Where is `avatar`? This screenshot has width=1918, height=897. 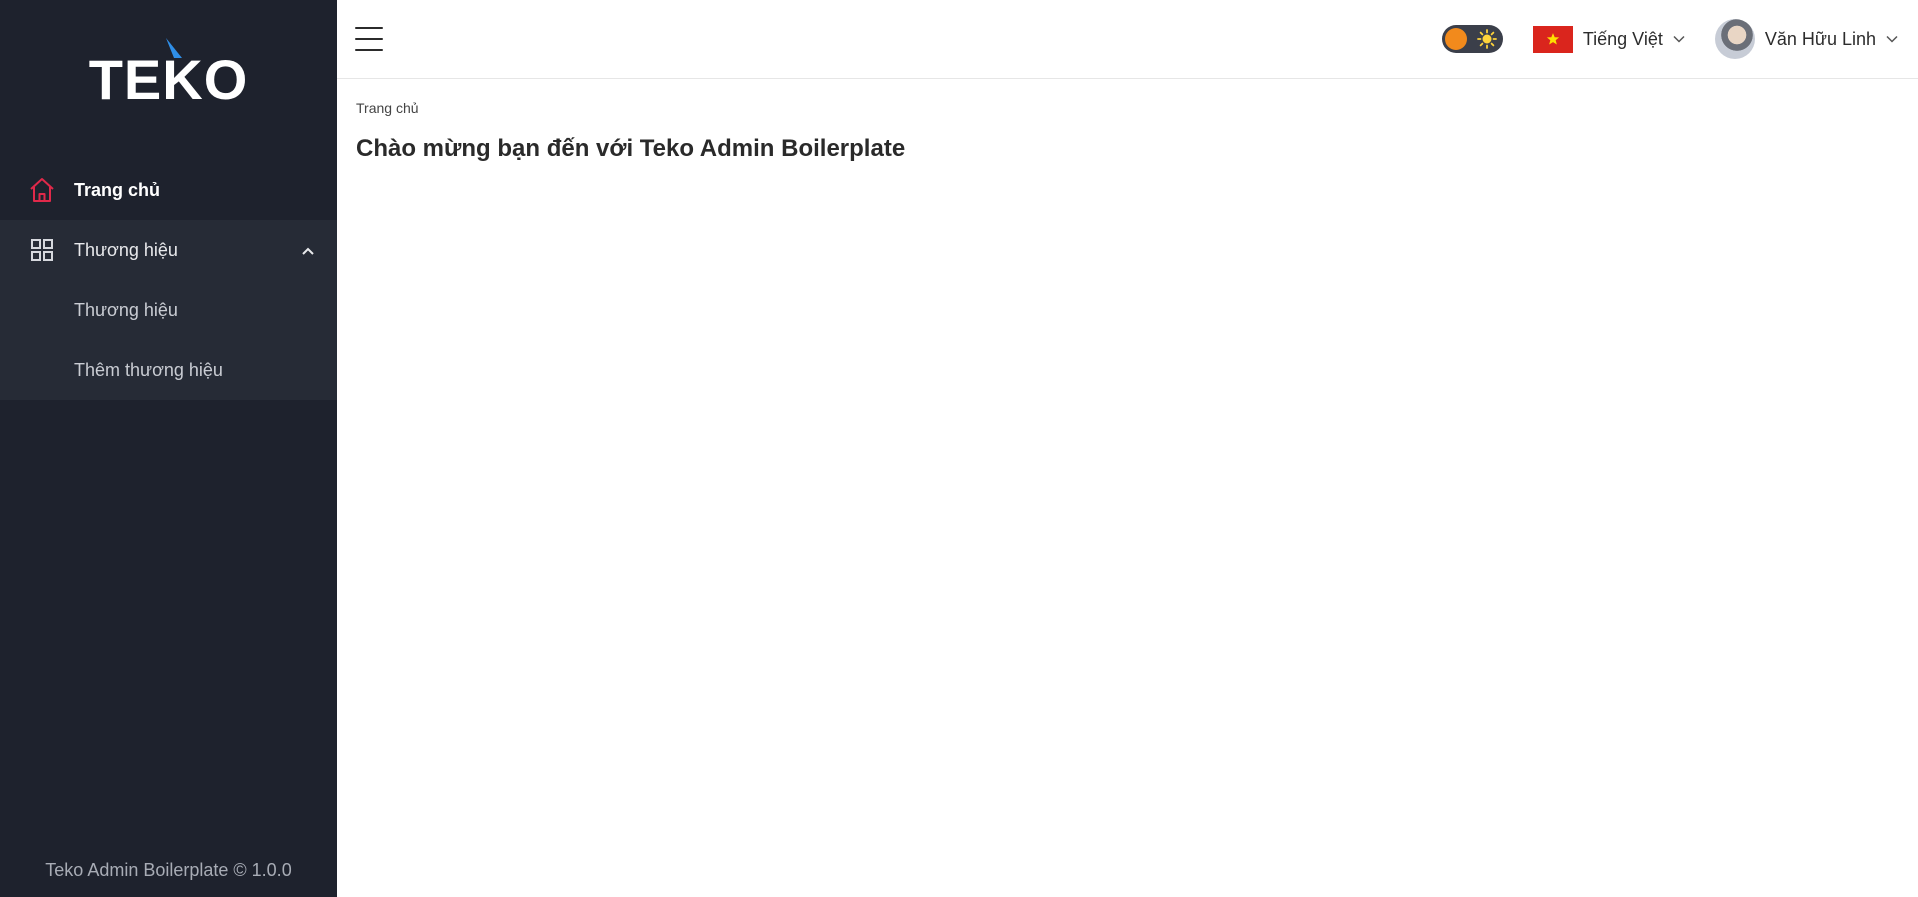 avatar is located at coordinates (1734, 39).